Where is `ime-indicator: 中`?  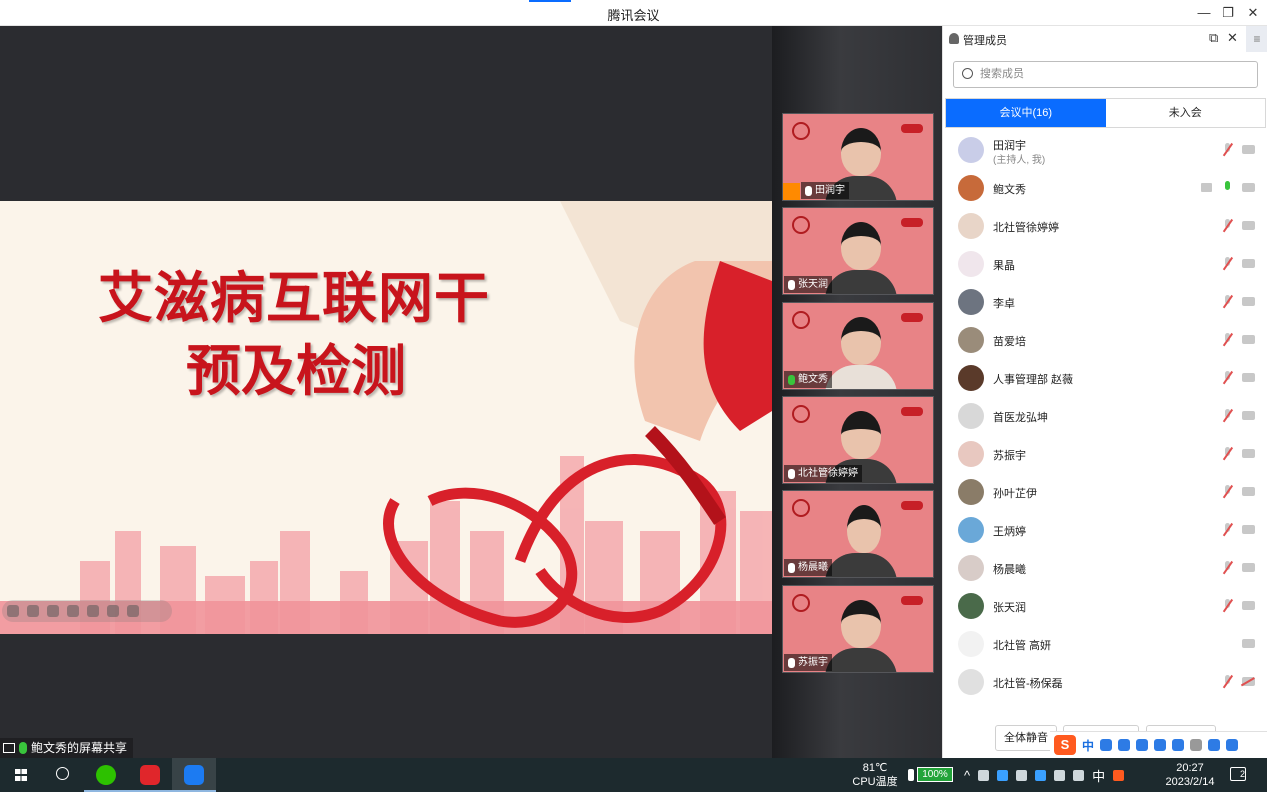
ime-indicator: 中 is located at coordinates (1098, 775).